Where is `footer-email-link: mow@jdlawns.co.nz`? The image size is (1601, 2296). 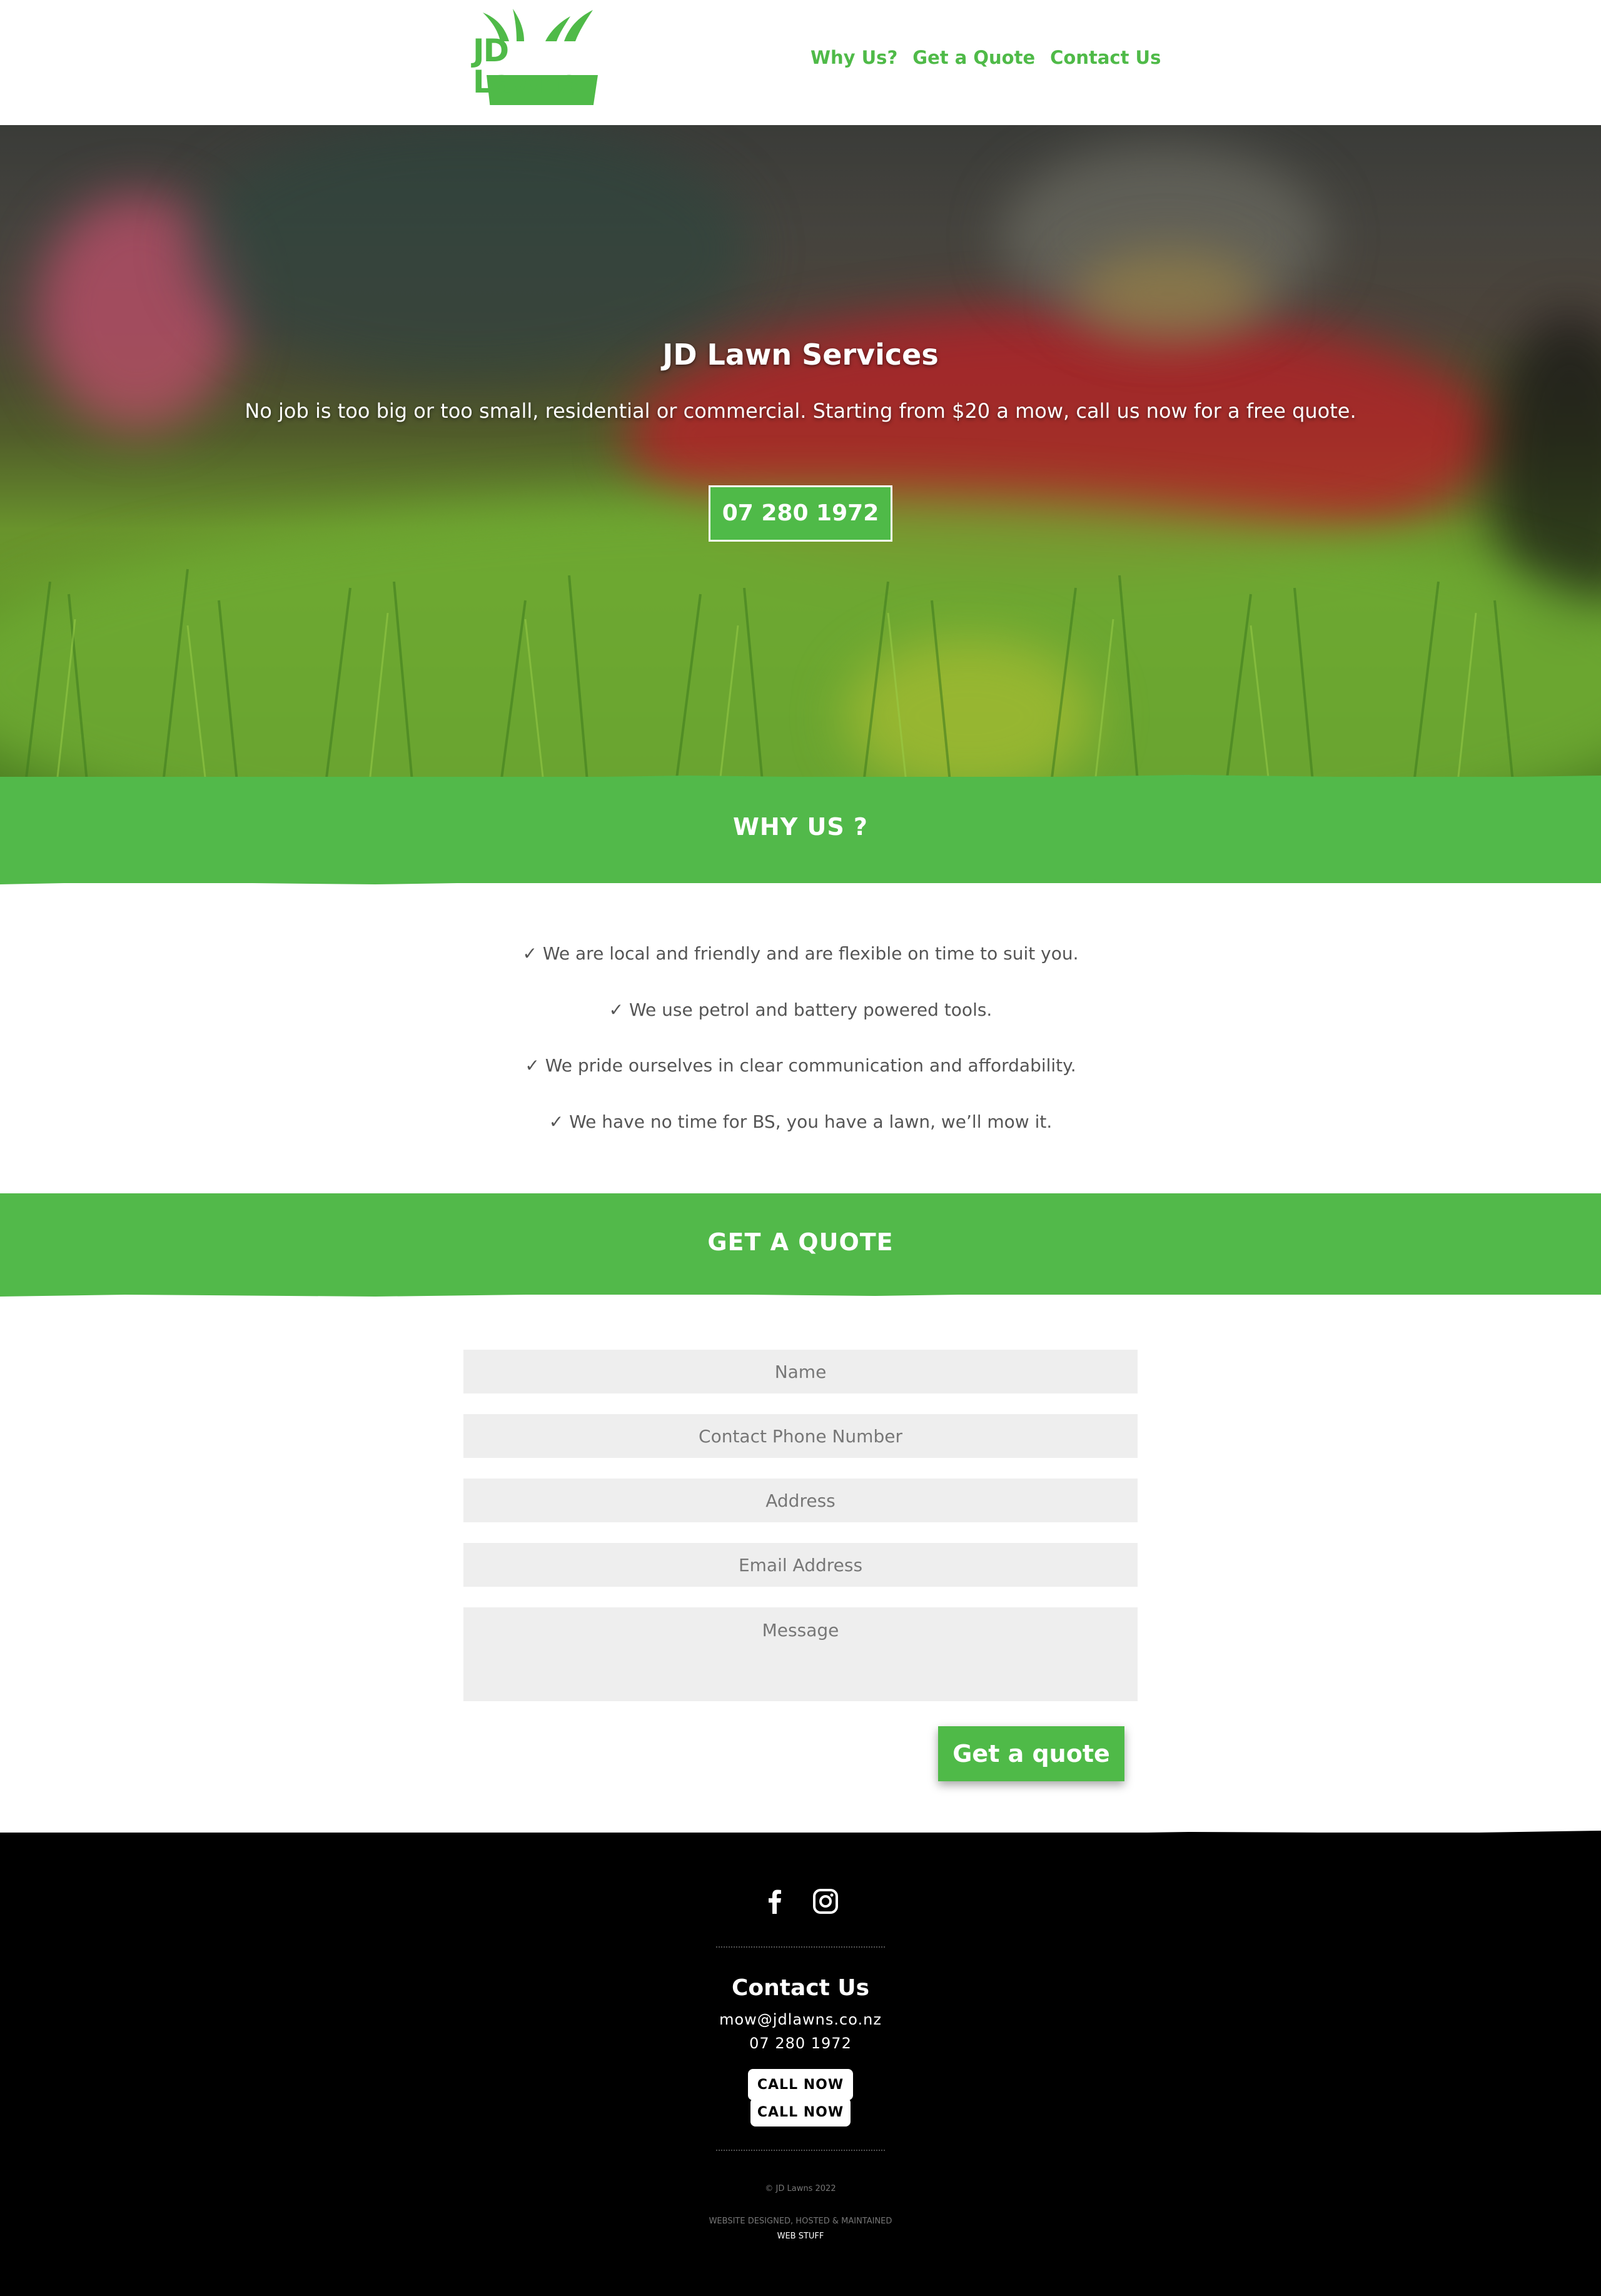
footer-email-link: mow@jdlawns.co.nz is located at coordinates (800, 2019).